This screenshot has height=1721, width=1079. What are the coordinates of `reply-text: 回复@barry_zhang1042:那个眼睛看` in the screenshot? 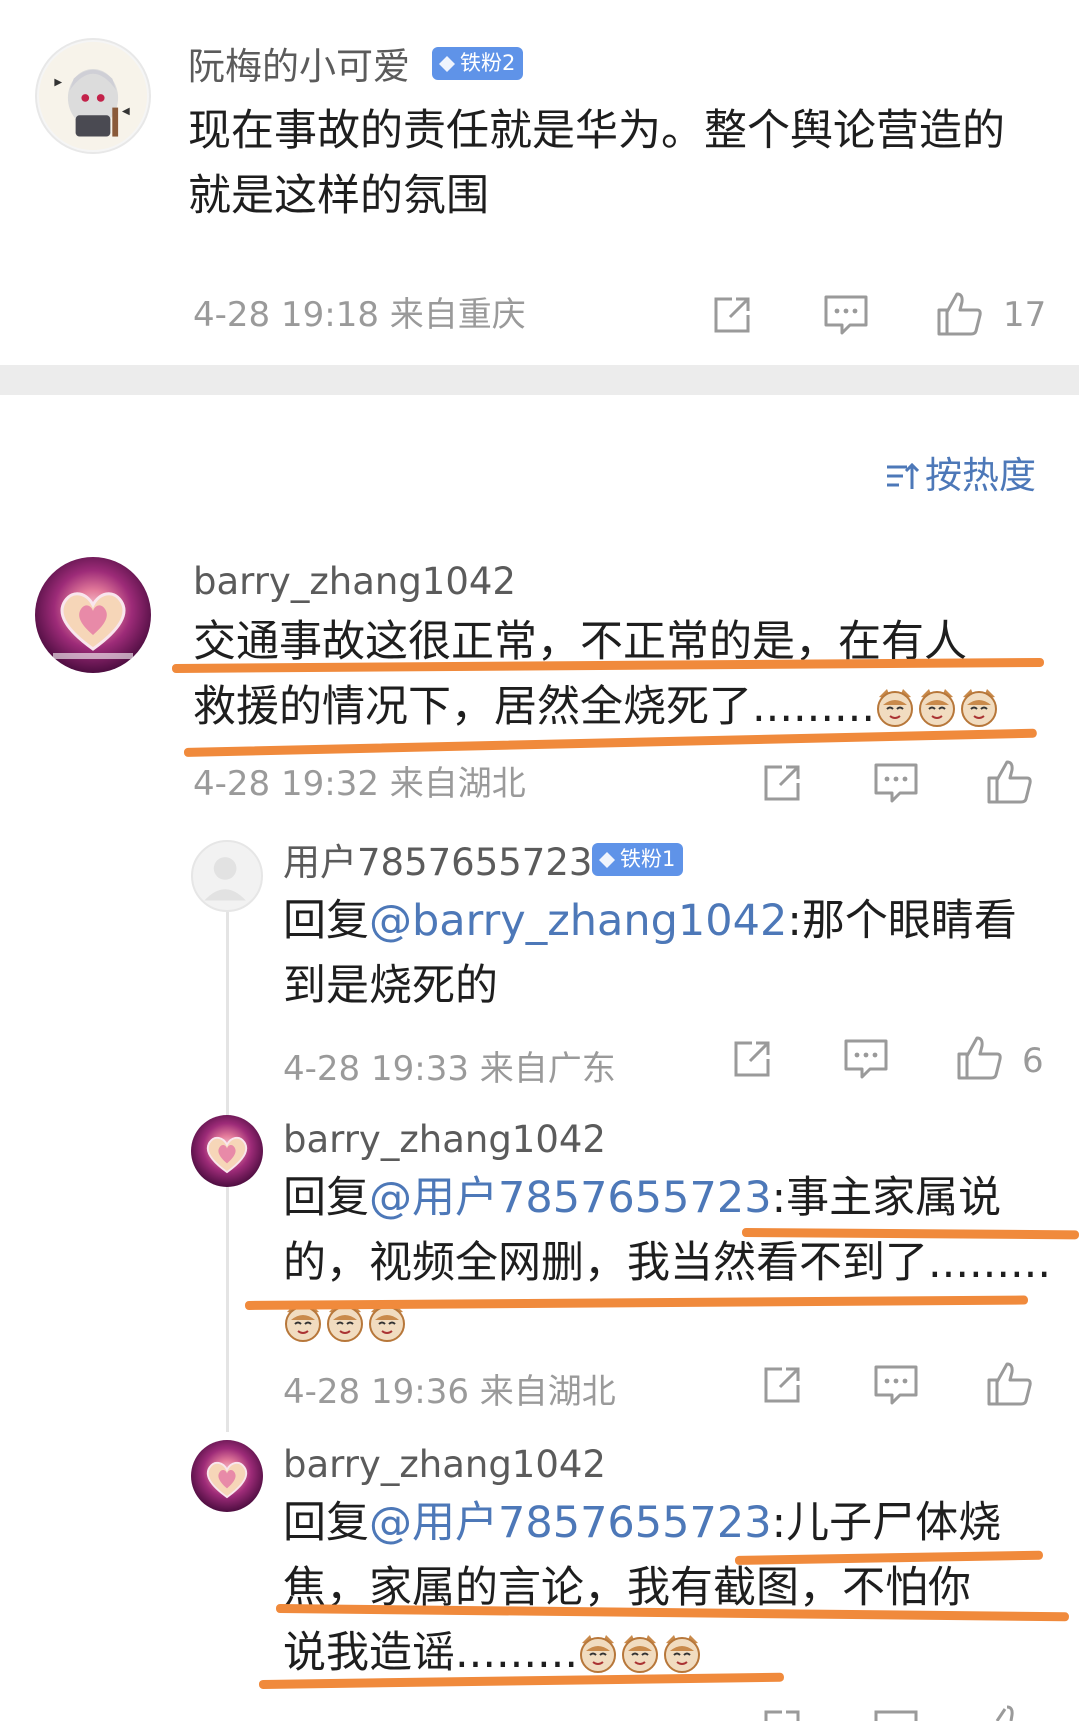 It's located at (650, 921).